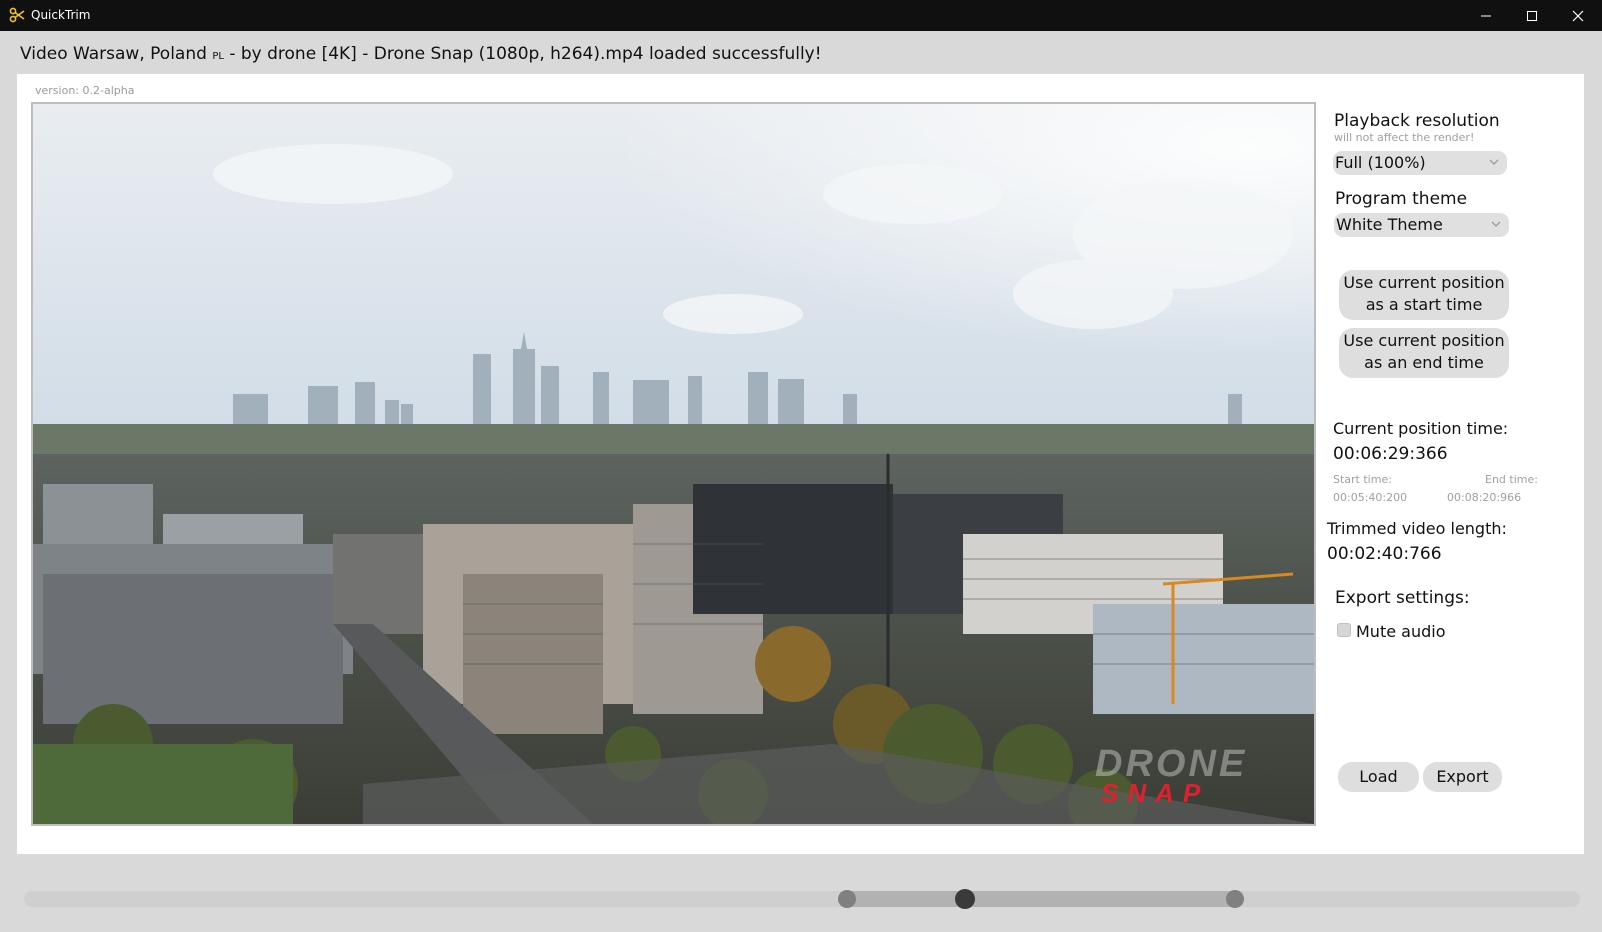 This screenshot has width=1602, height=932. I want to click on program-theme-select: White Theme, so click(1421, 225).